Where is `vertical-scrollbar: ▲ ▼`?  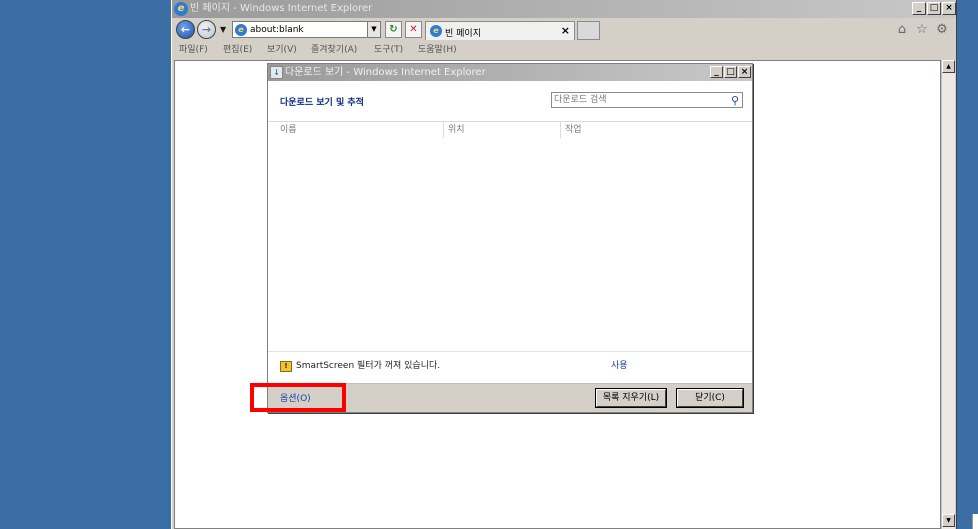 vertical-scrollbar: ▲ ▼ is located at coordinates (948, 294).